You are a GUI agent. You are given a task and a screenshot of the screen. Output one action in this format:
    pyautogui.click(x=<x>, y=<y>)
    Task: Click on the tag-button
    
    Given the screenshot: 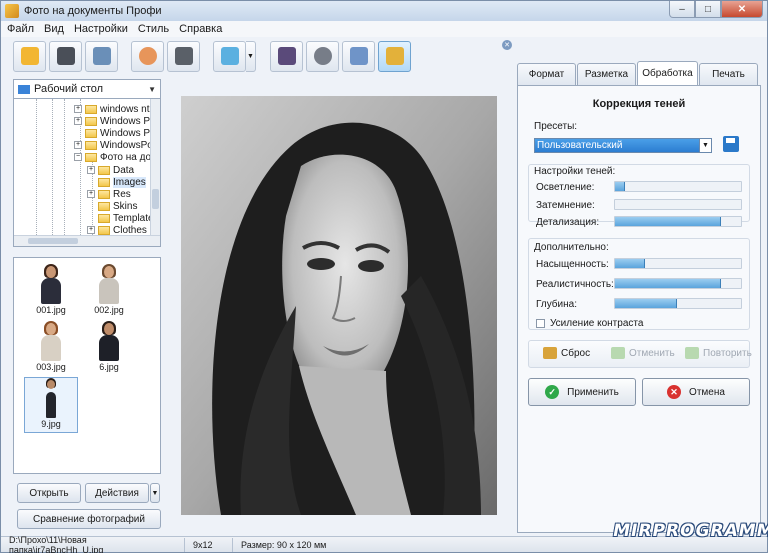 What is the action you would take?
    pyautogui.click(x=358, y=56)
    